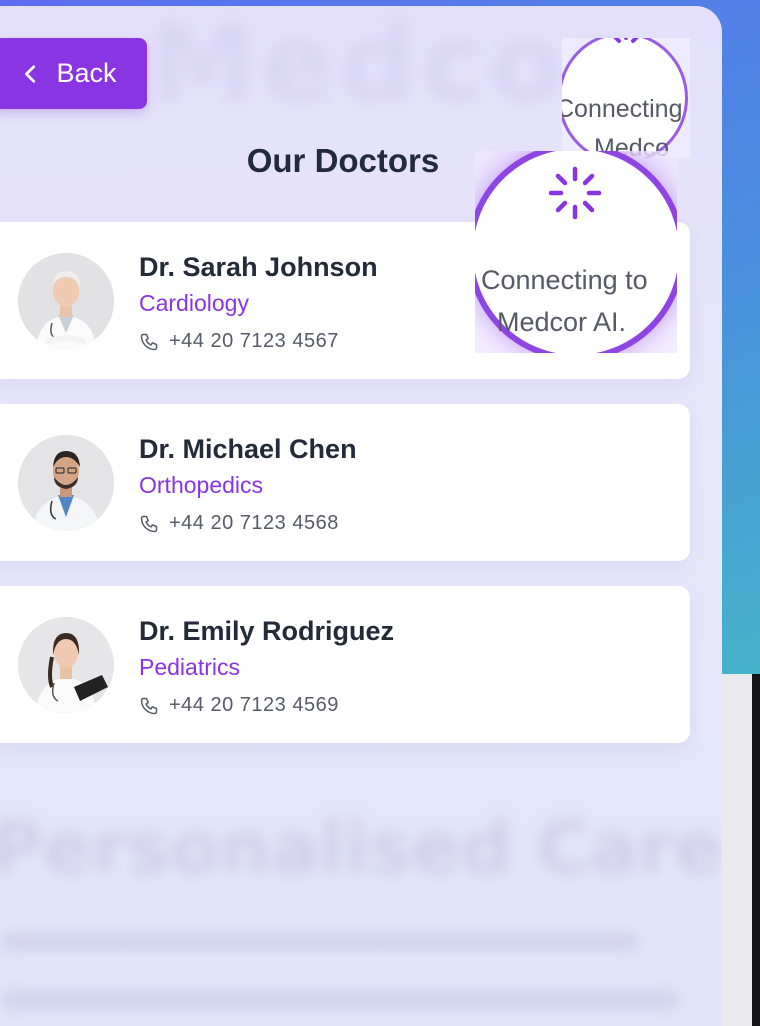  Describe the element at coordinates (189, 667) in the screenshot. I see `doctor-specialty: Pediatrics` at that location.